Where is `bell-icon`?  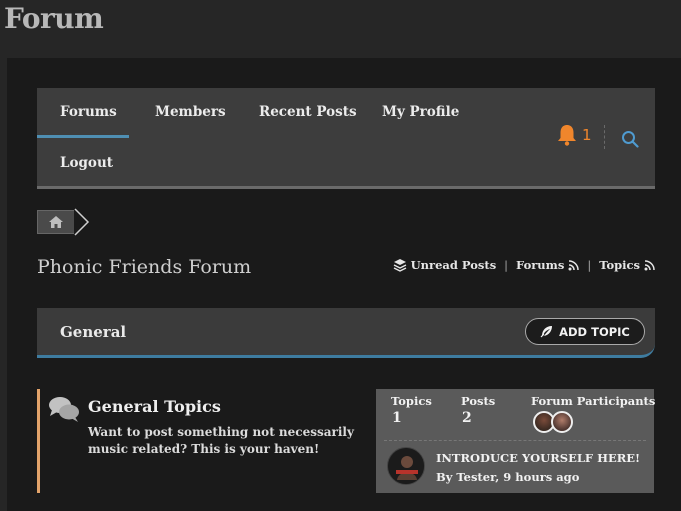 bell-icon is located at coordinates (567, 135).